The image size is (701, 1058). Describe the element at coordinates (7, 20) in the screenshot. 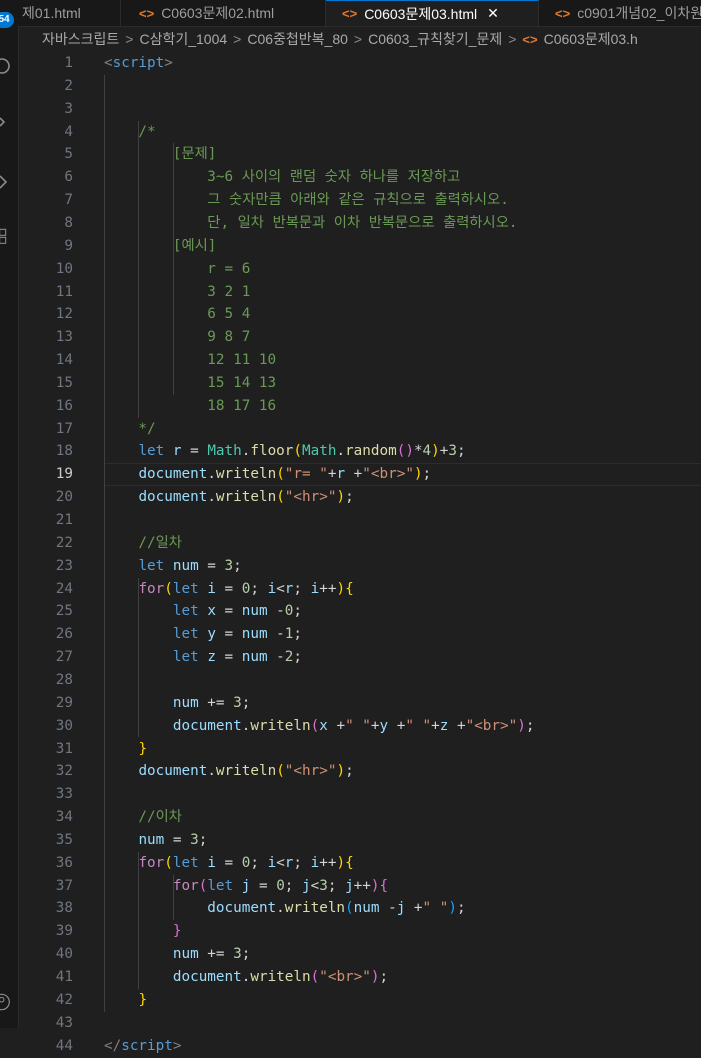

I see `notification-badge: 54` at that location.